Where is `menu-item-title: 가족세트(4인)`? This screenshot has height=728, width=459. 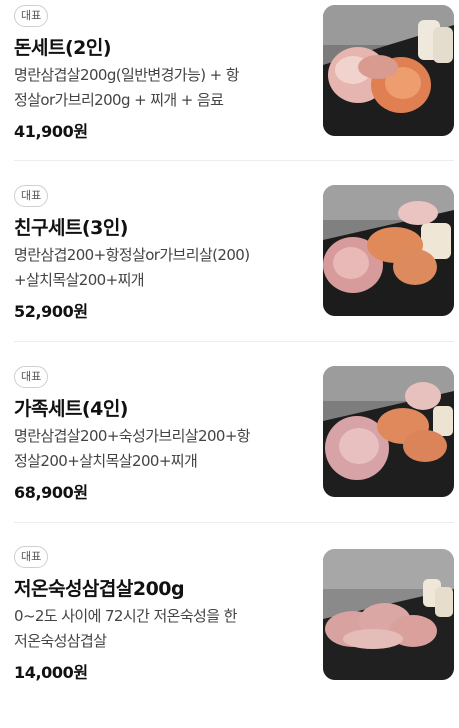
menu-item-title: 가족세트(4인) is located at coordinates (71, 409).